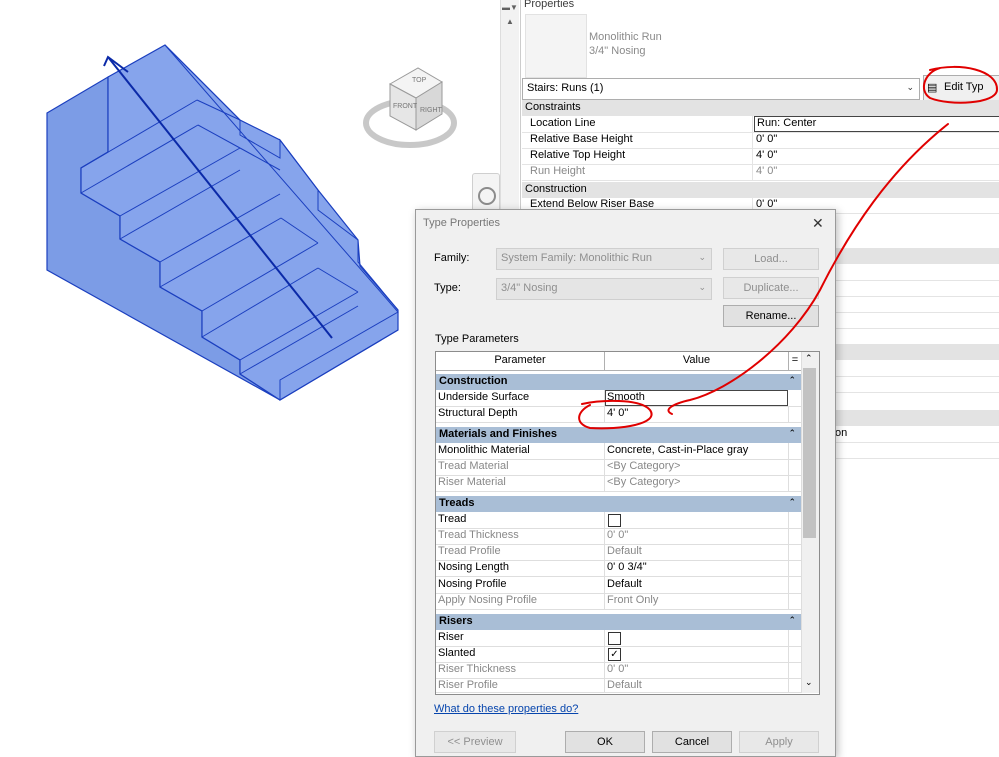  I want to click on row-slanted: Slanted ✓, so click(618, 654).